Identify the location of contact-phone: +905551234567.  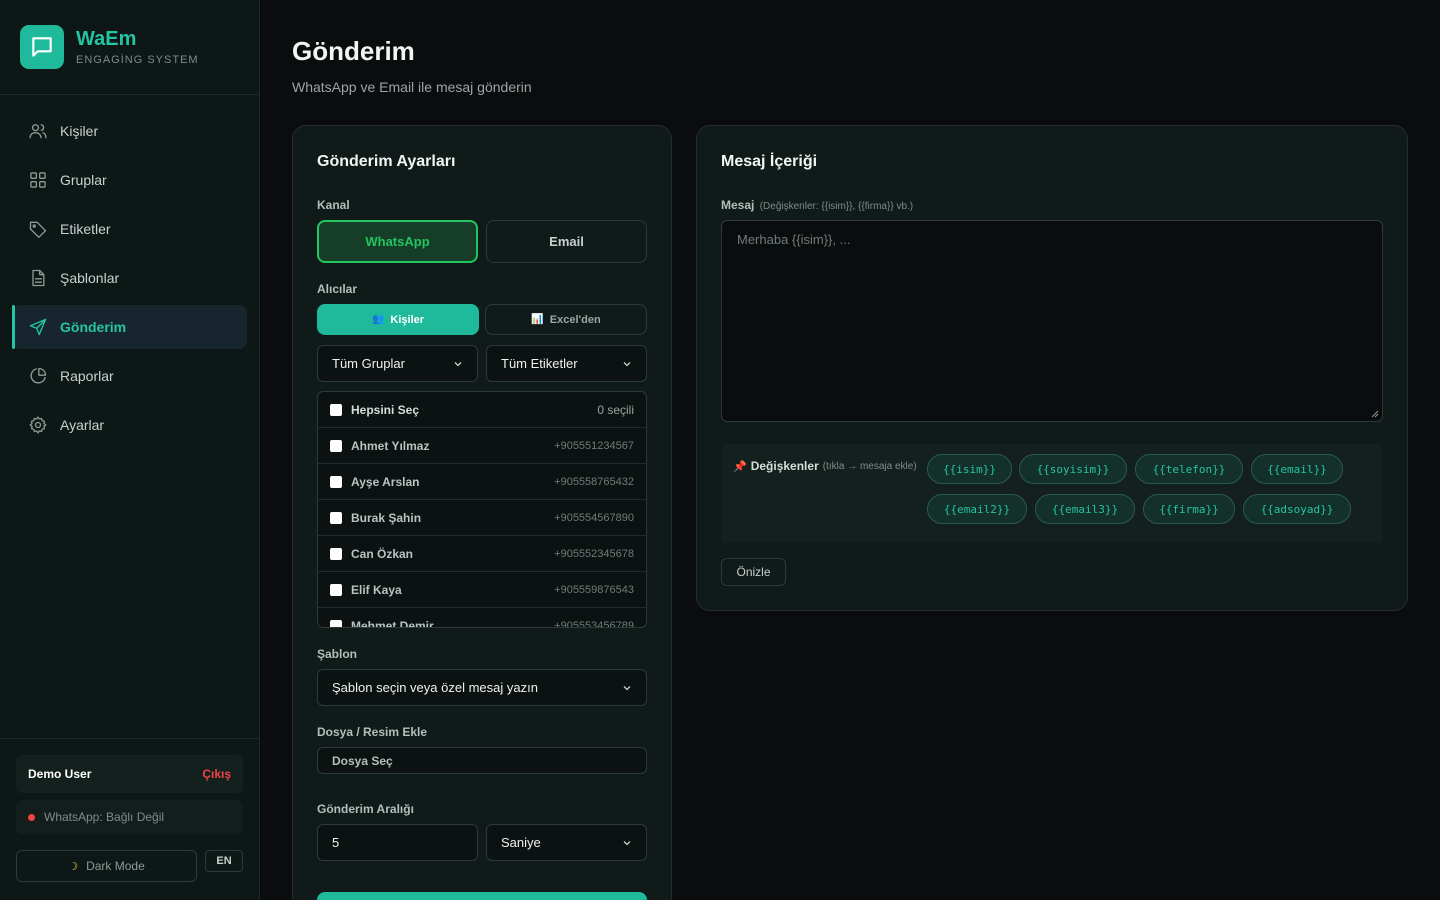
(594, 445).